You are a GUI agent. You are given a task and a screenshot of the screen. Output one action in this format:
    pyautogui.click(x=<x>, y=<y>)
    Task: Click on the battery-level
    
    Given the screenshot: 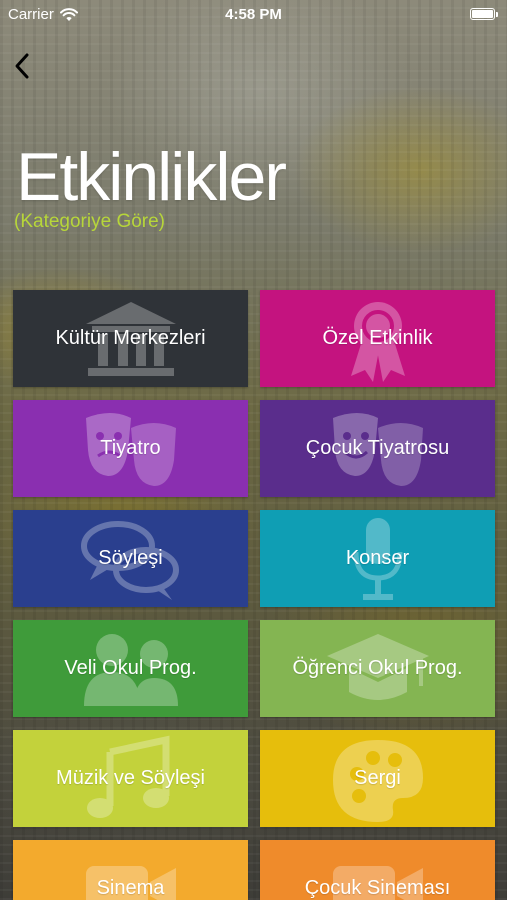 What is the action you would take?
    pyautogui.click(x=482, y=14)
    